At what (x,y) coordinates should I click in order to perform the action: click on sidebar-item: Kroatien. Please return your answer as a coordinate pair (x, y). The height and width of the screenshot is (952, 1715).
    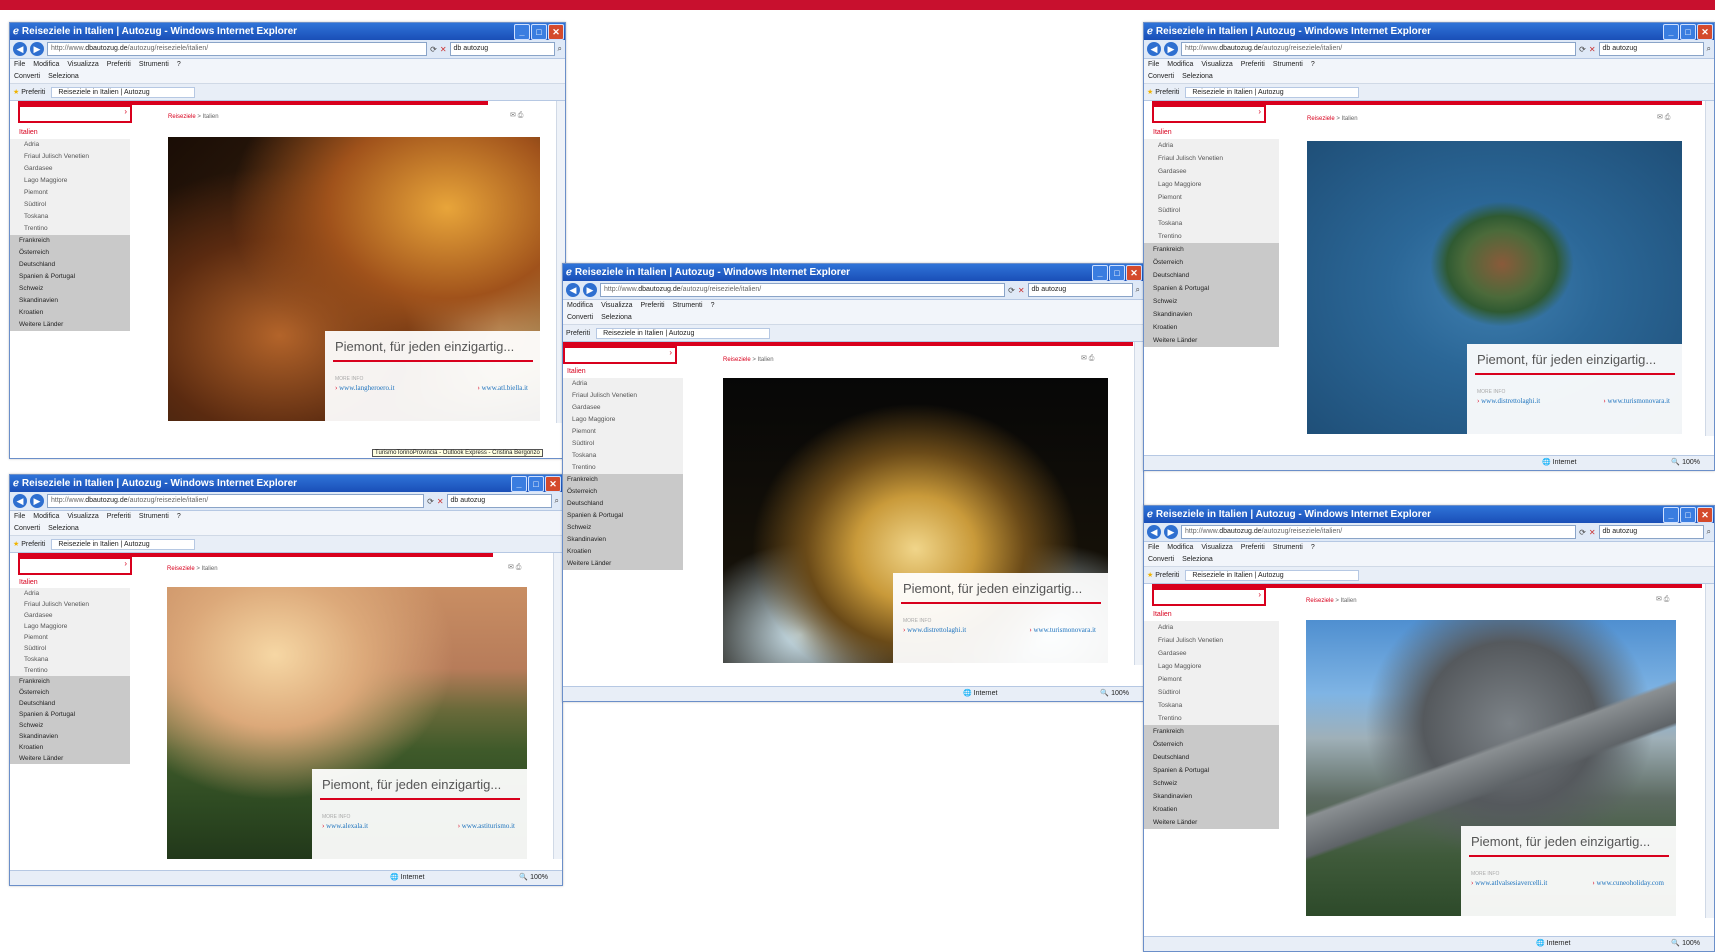
    Looking at the image, I should click on (70, 313).